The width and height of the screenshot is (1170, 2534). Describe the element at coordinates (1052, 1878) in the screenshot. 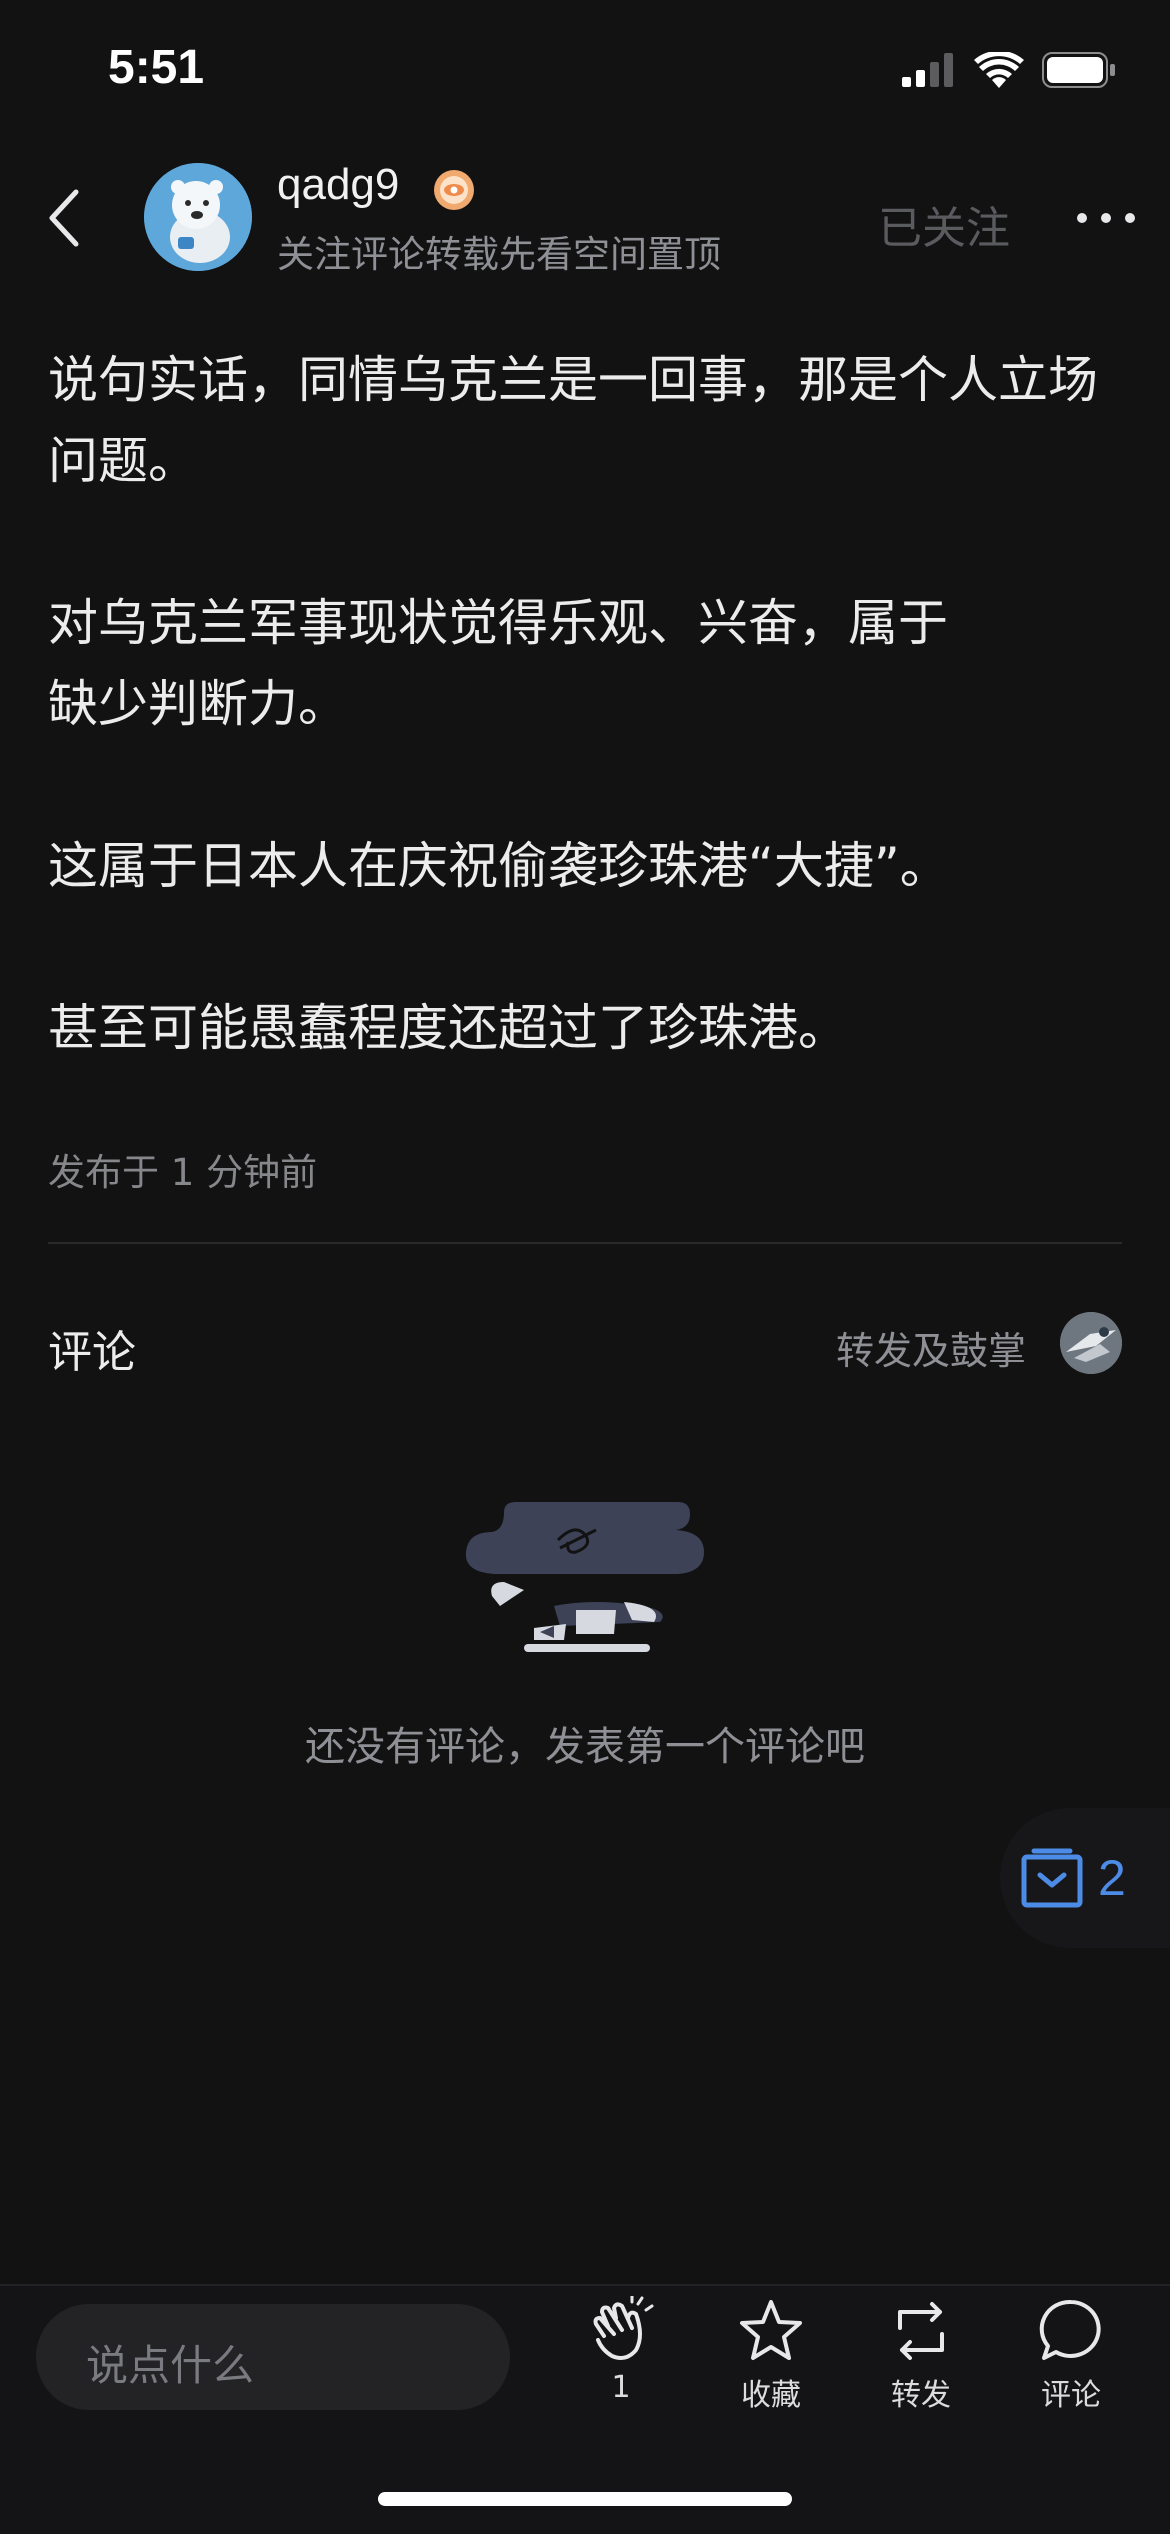

I see `inbox-box-icon` at that location.